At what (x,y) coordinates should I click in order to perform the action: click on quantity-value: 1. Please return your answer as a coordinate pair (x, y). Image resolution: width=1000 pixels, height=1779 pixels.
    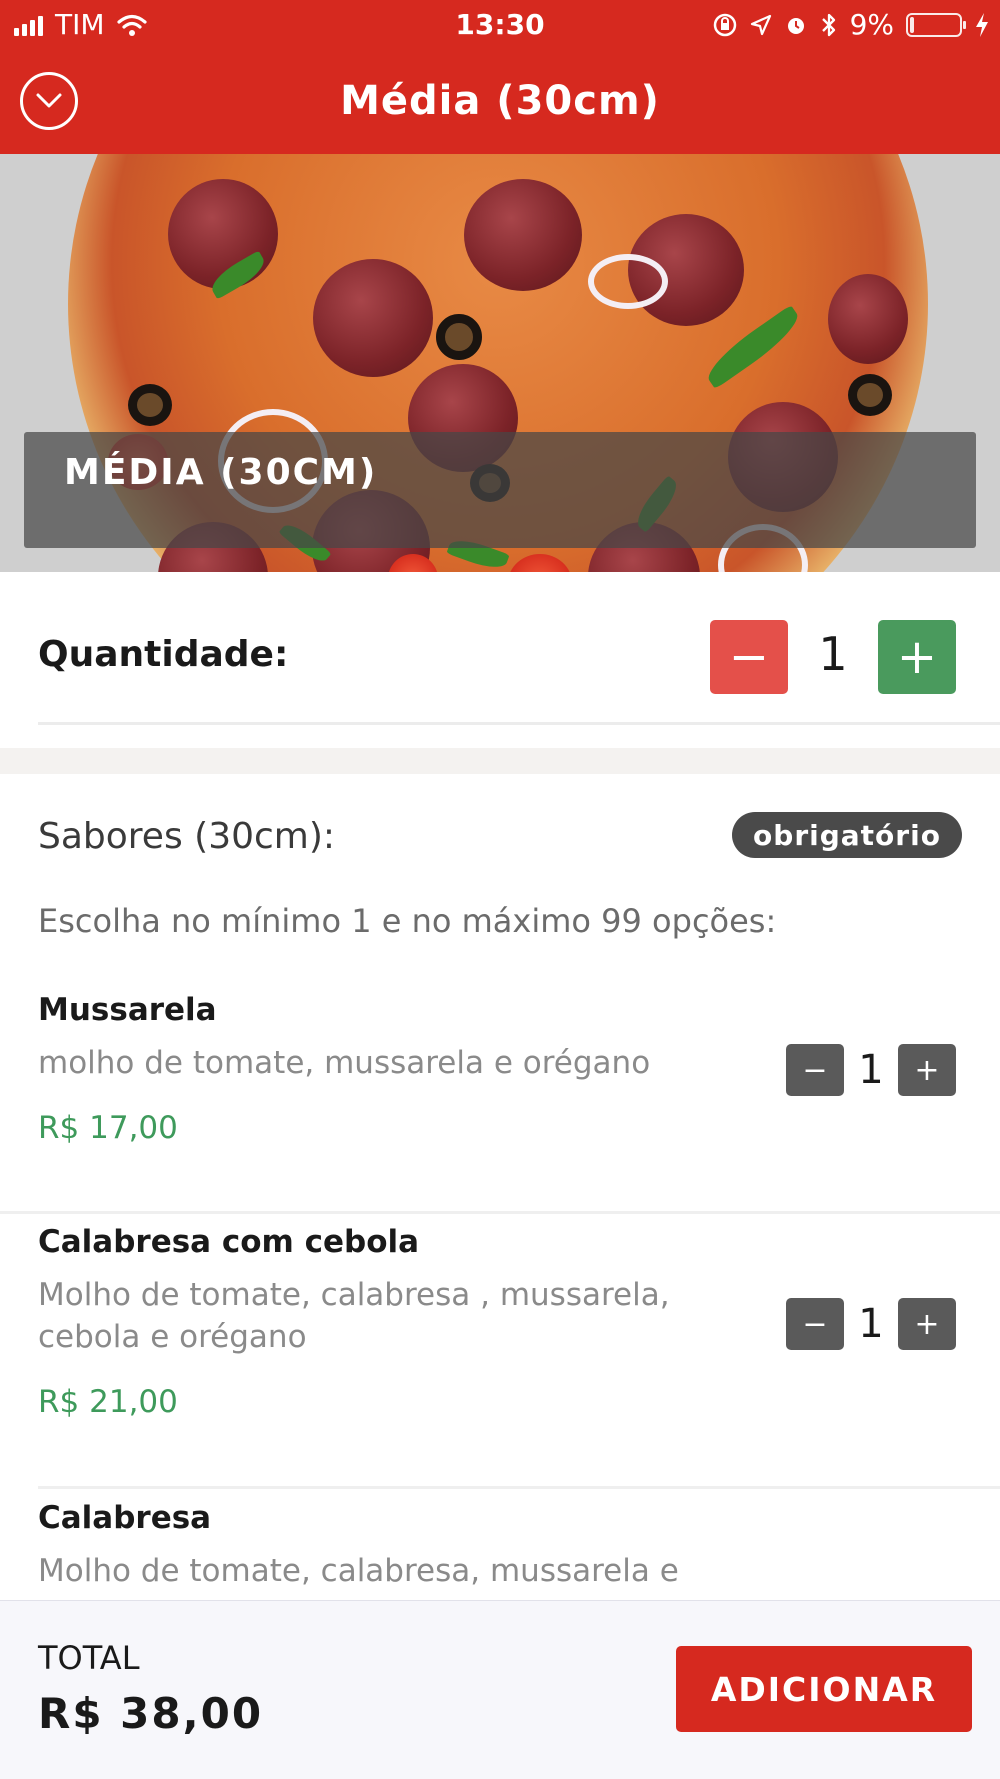
    Looking at the image, I should click on (833, 654).